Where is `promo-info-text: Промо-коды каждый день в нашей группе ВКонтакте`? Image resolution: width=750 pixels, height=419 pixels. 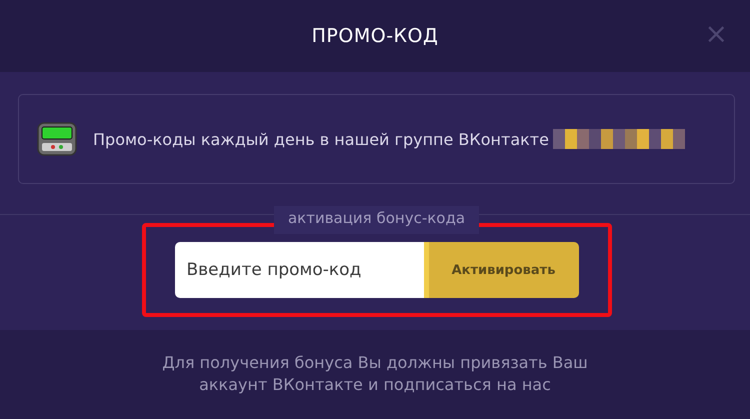 promo-info-text: Промо-коды каждый день в нашей группе ВКонтакте is located at coordinates (321, 139).